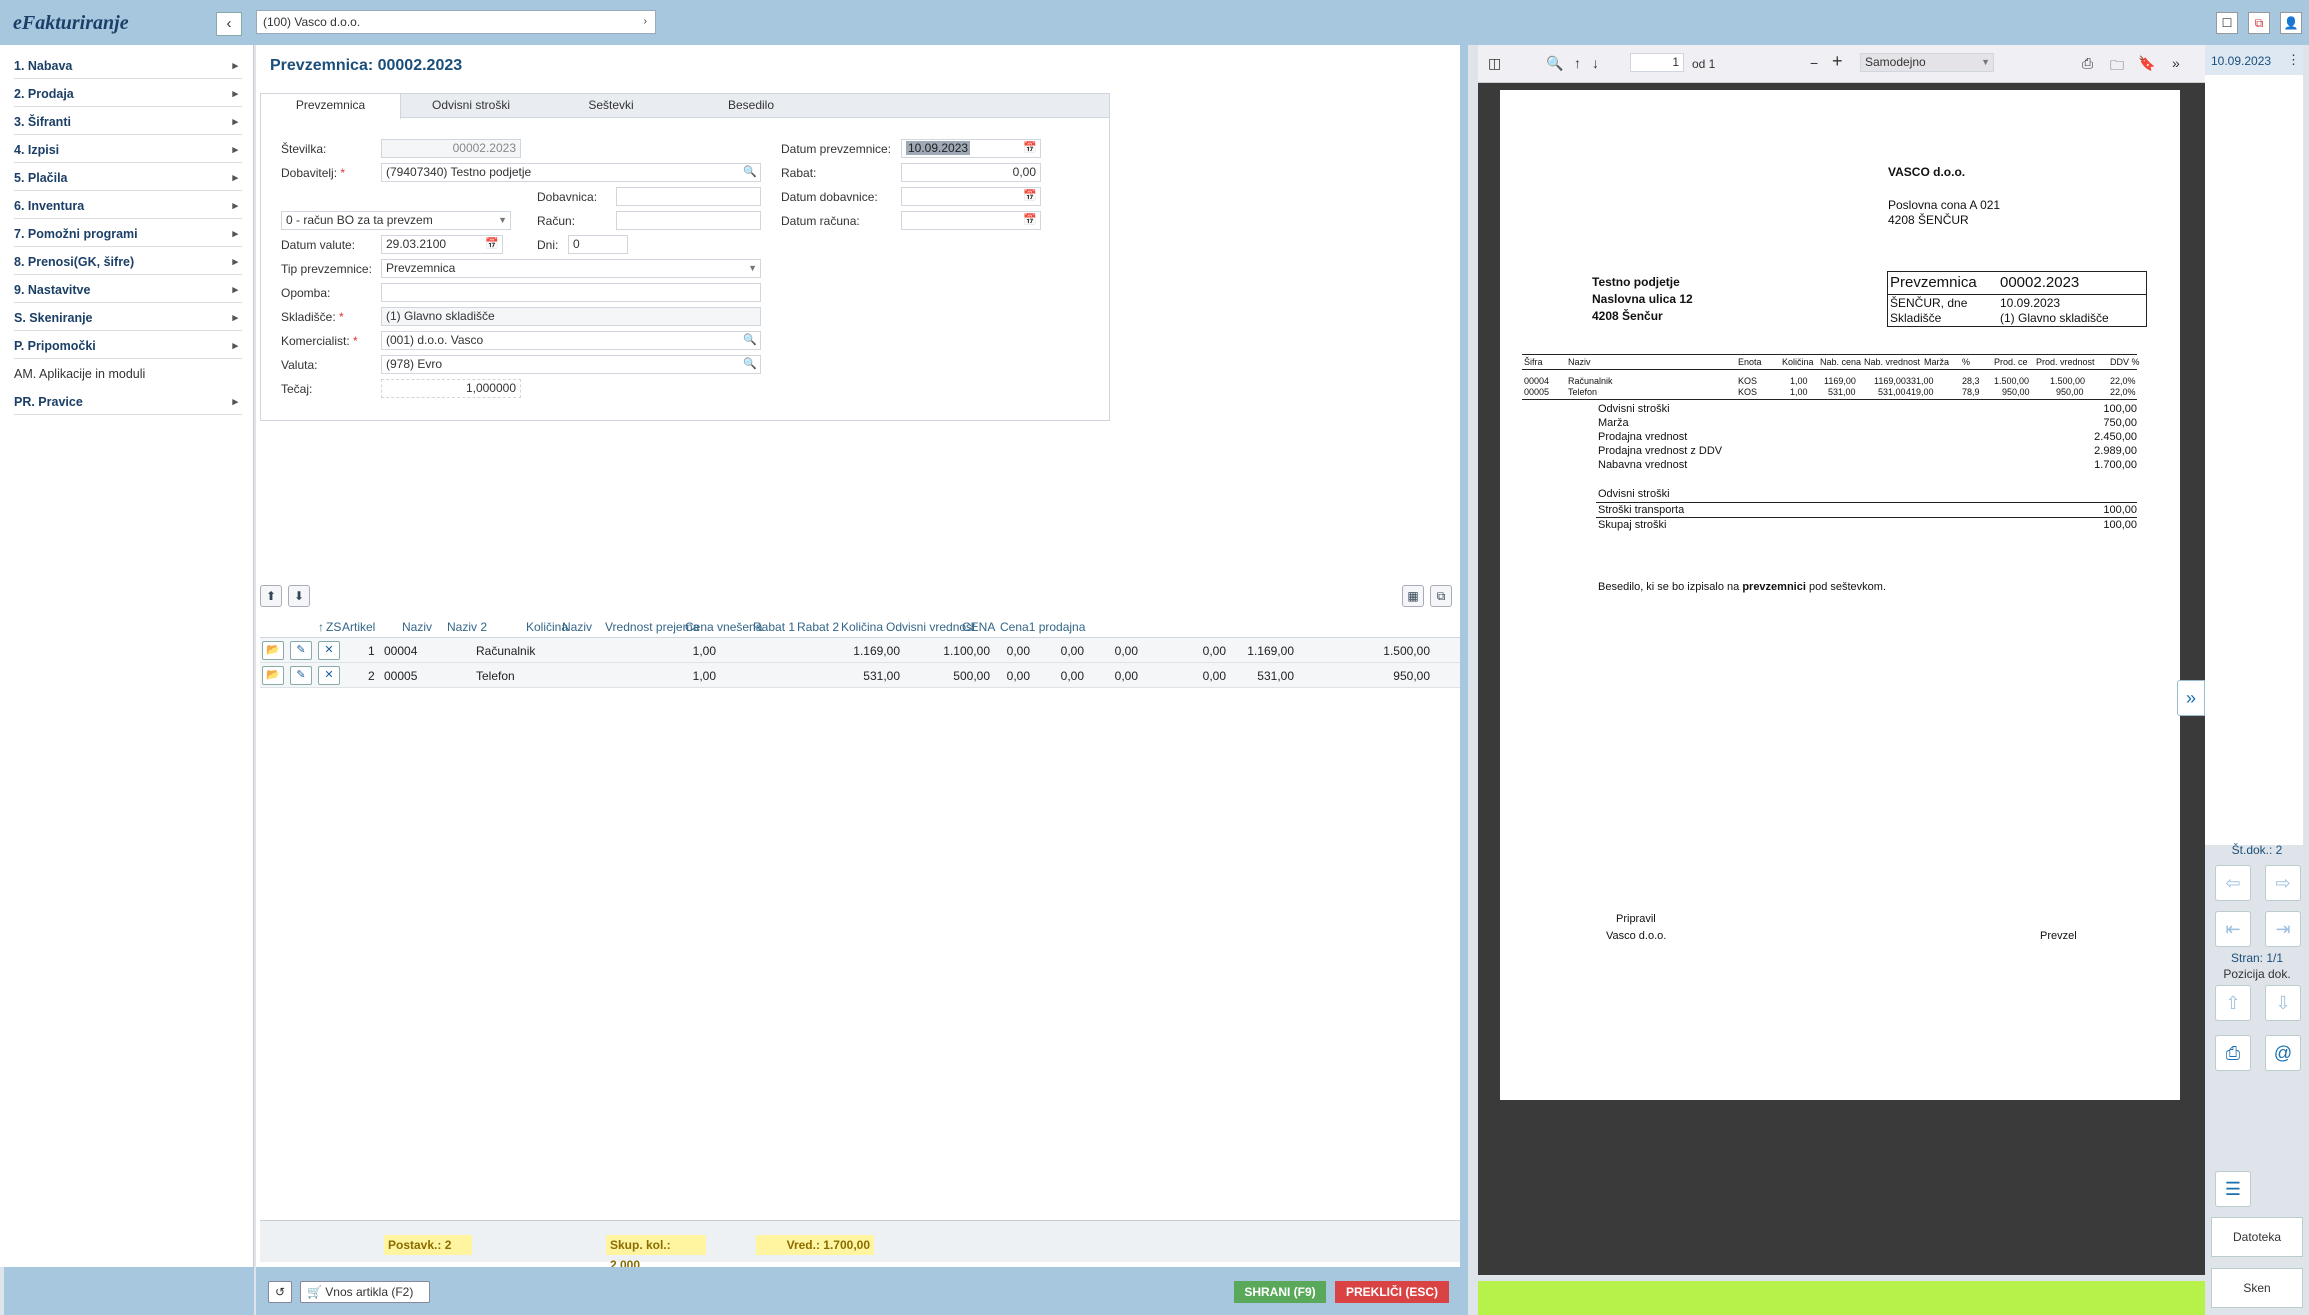 The width and height of the screenshot is (2309, 1315). I want to click on sidebar-item-izpisi: 4. Izpisi ▸, so click(128, 150).